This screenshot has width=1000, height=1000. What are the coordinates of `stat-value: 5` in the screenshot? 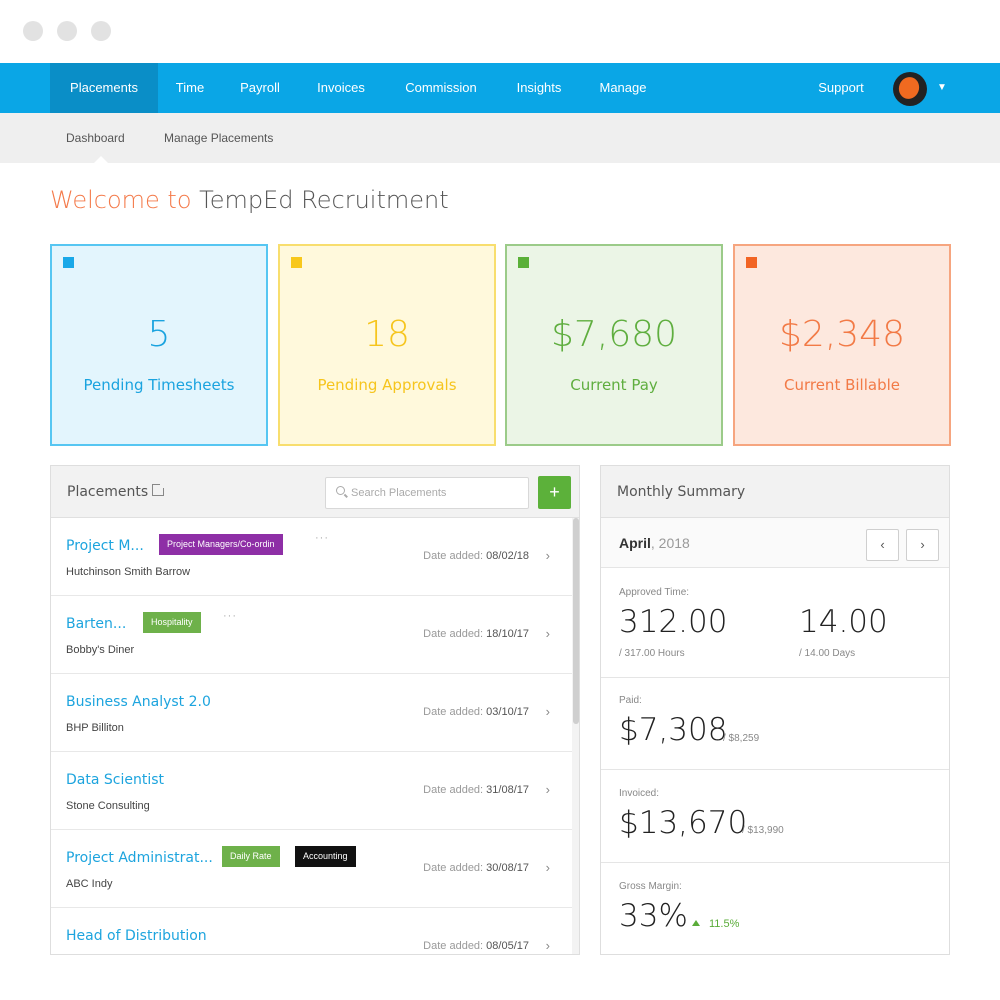 It's located at (159, 334).